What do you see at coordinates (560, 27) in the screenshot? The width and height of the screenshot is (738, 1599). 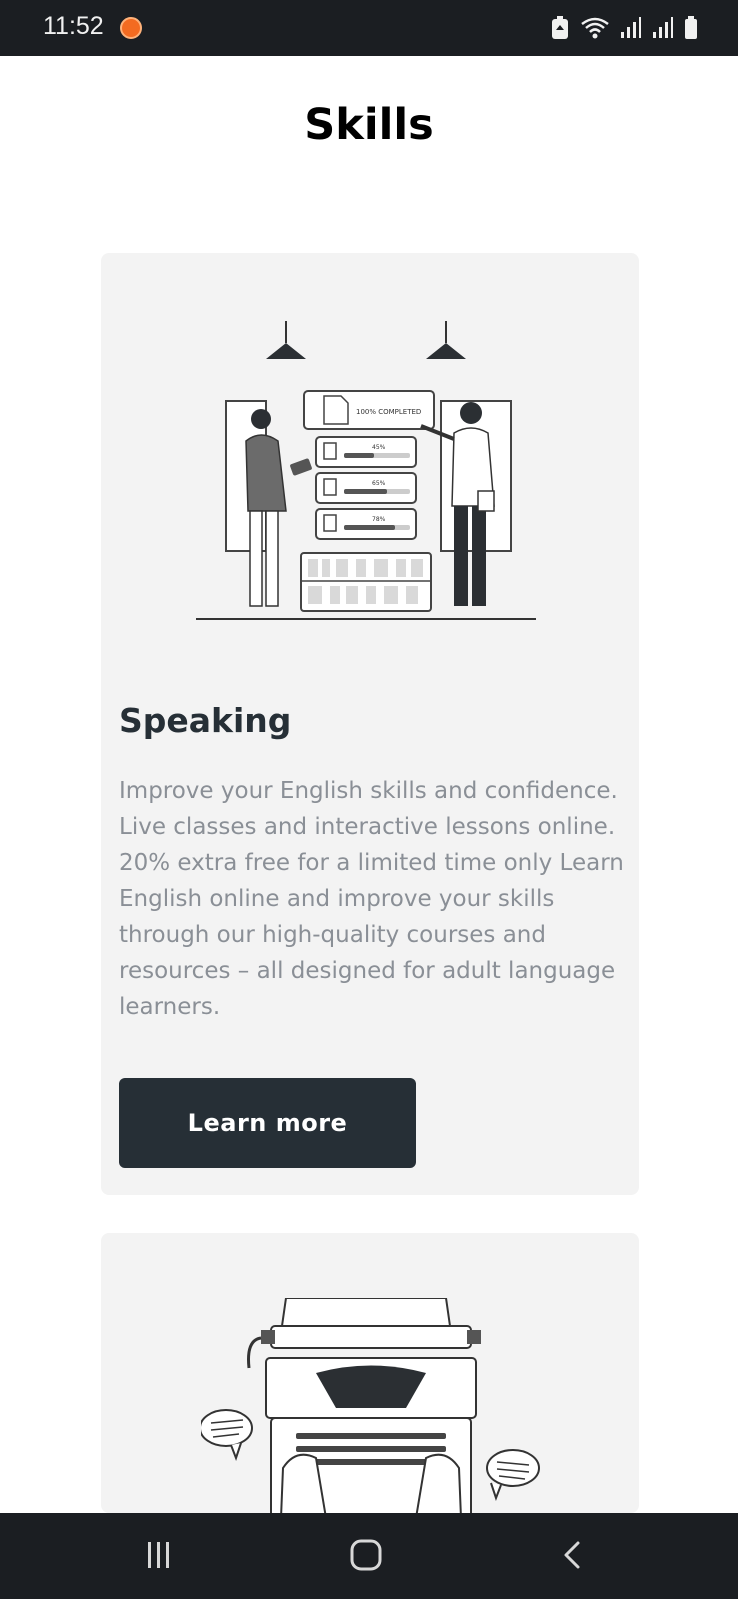 I see `recycle-icon` at bounding box center [560, 27].